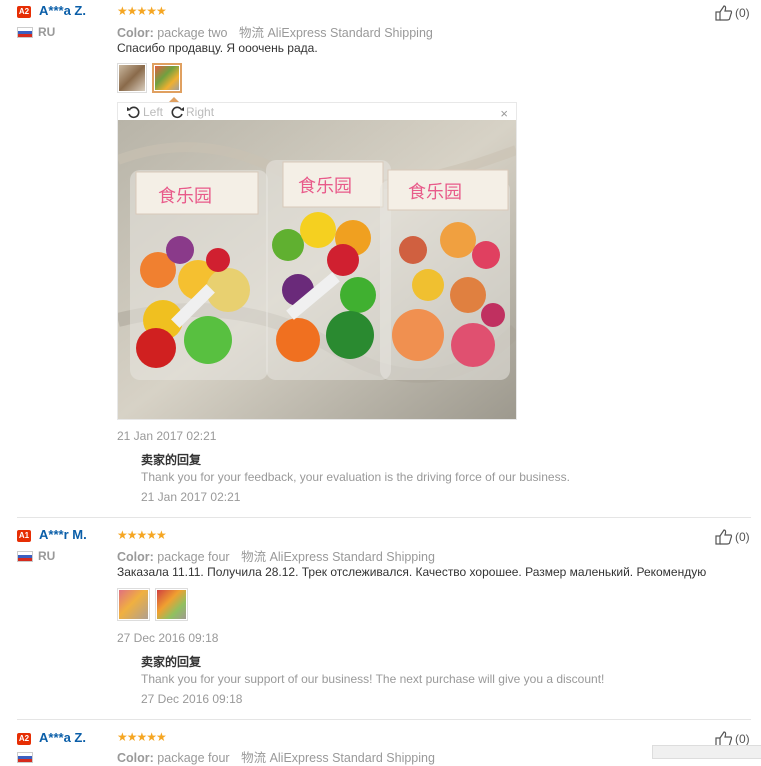  What do you see at coordinates (133, 112) in the screenshot?
I see `rotate-left-icon` at bounding box center [133, 112].